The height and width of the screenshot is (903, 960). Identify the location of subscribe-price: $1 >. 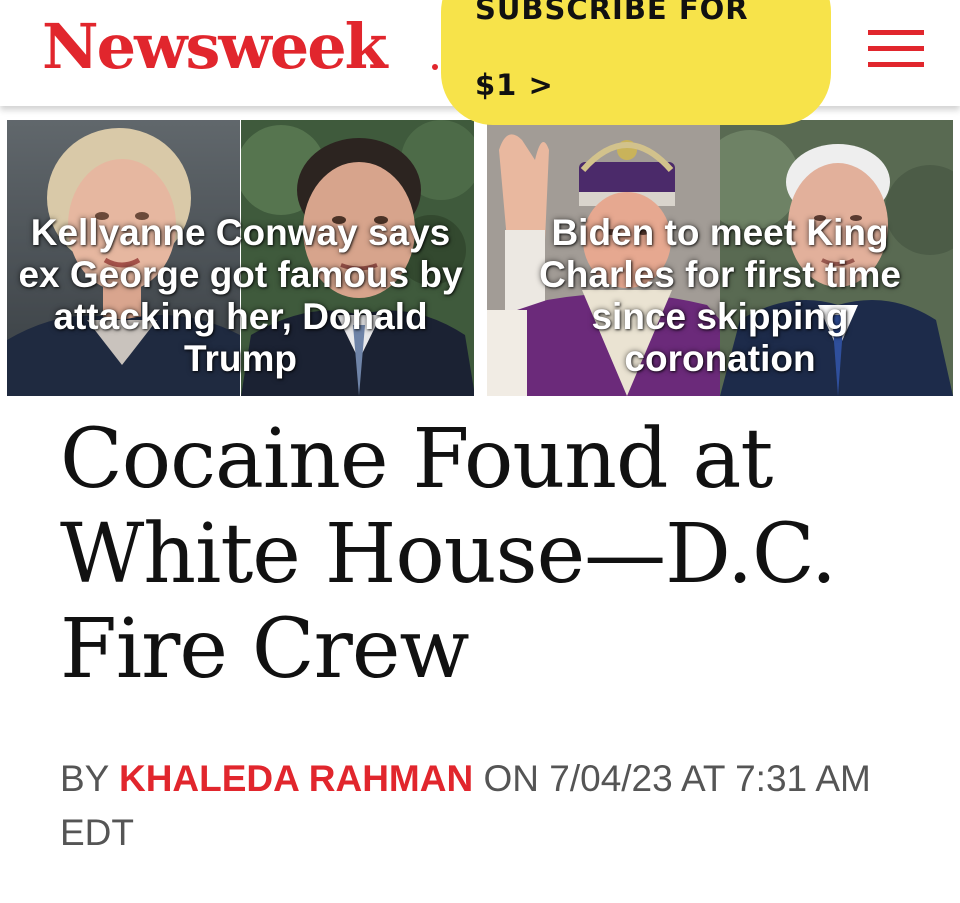
(514, 85).